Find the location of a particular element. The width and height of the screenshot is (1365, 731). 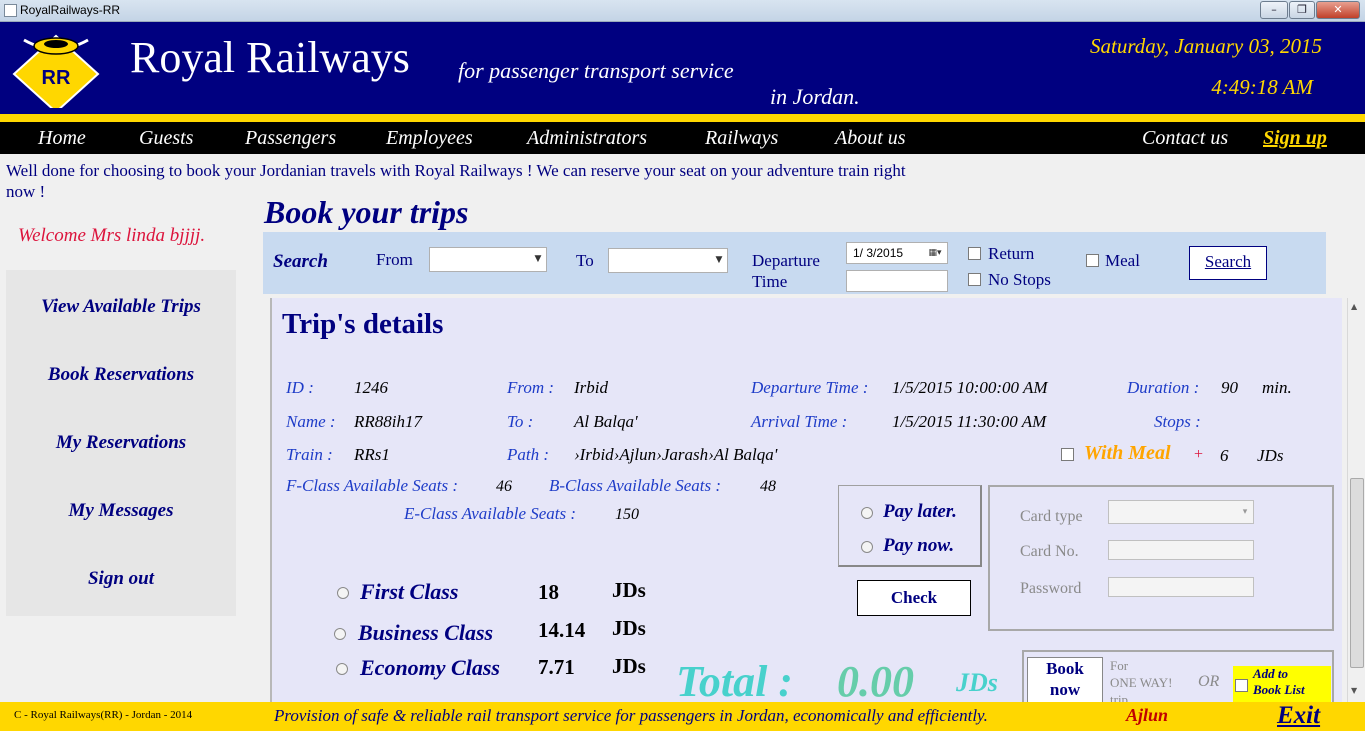

logo-text: RR is located at coordinates (56, 78).